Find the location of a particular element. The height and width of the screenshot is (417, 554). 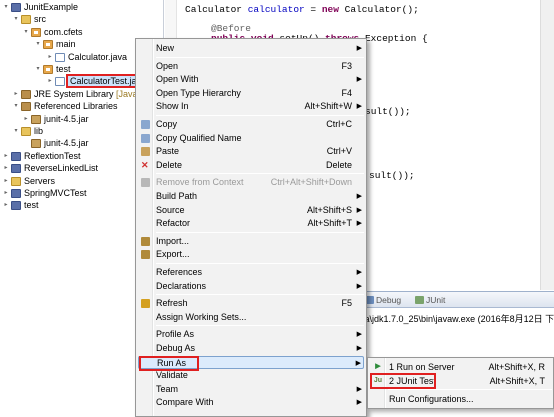

tree-item-main: ▾ main is located at coordinates (55, 44).